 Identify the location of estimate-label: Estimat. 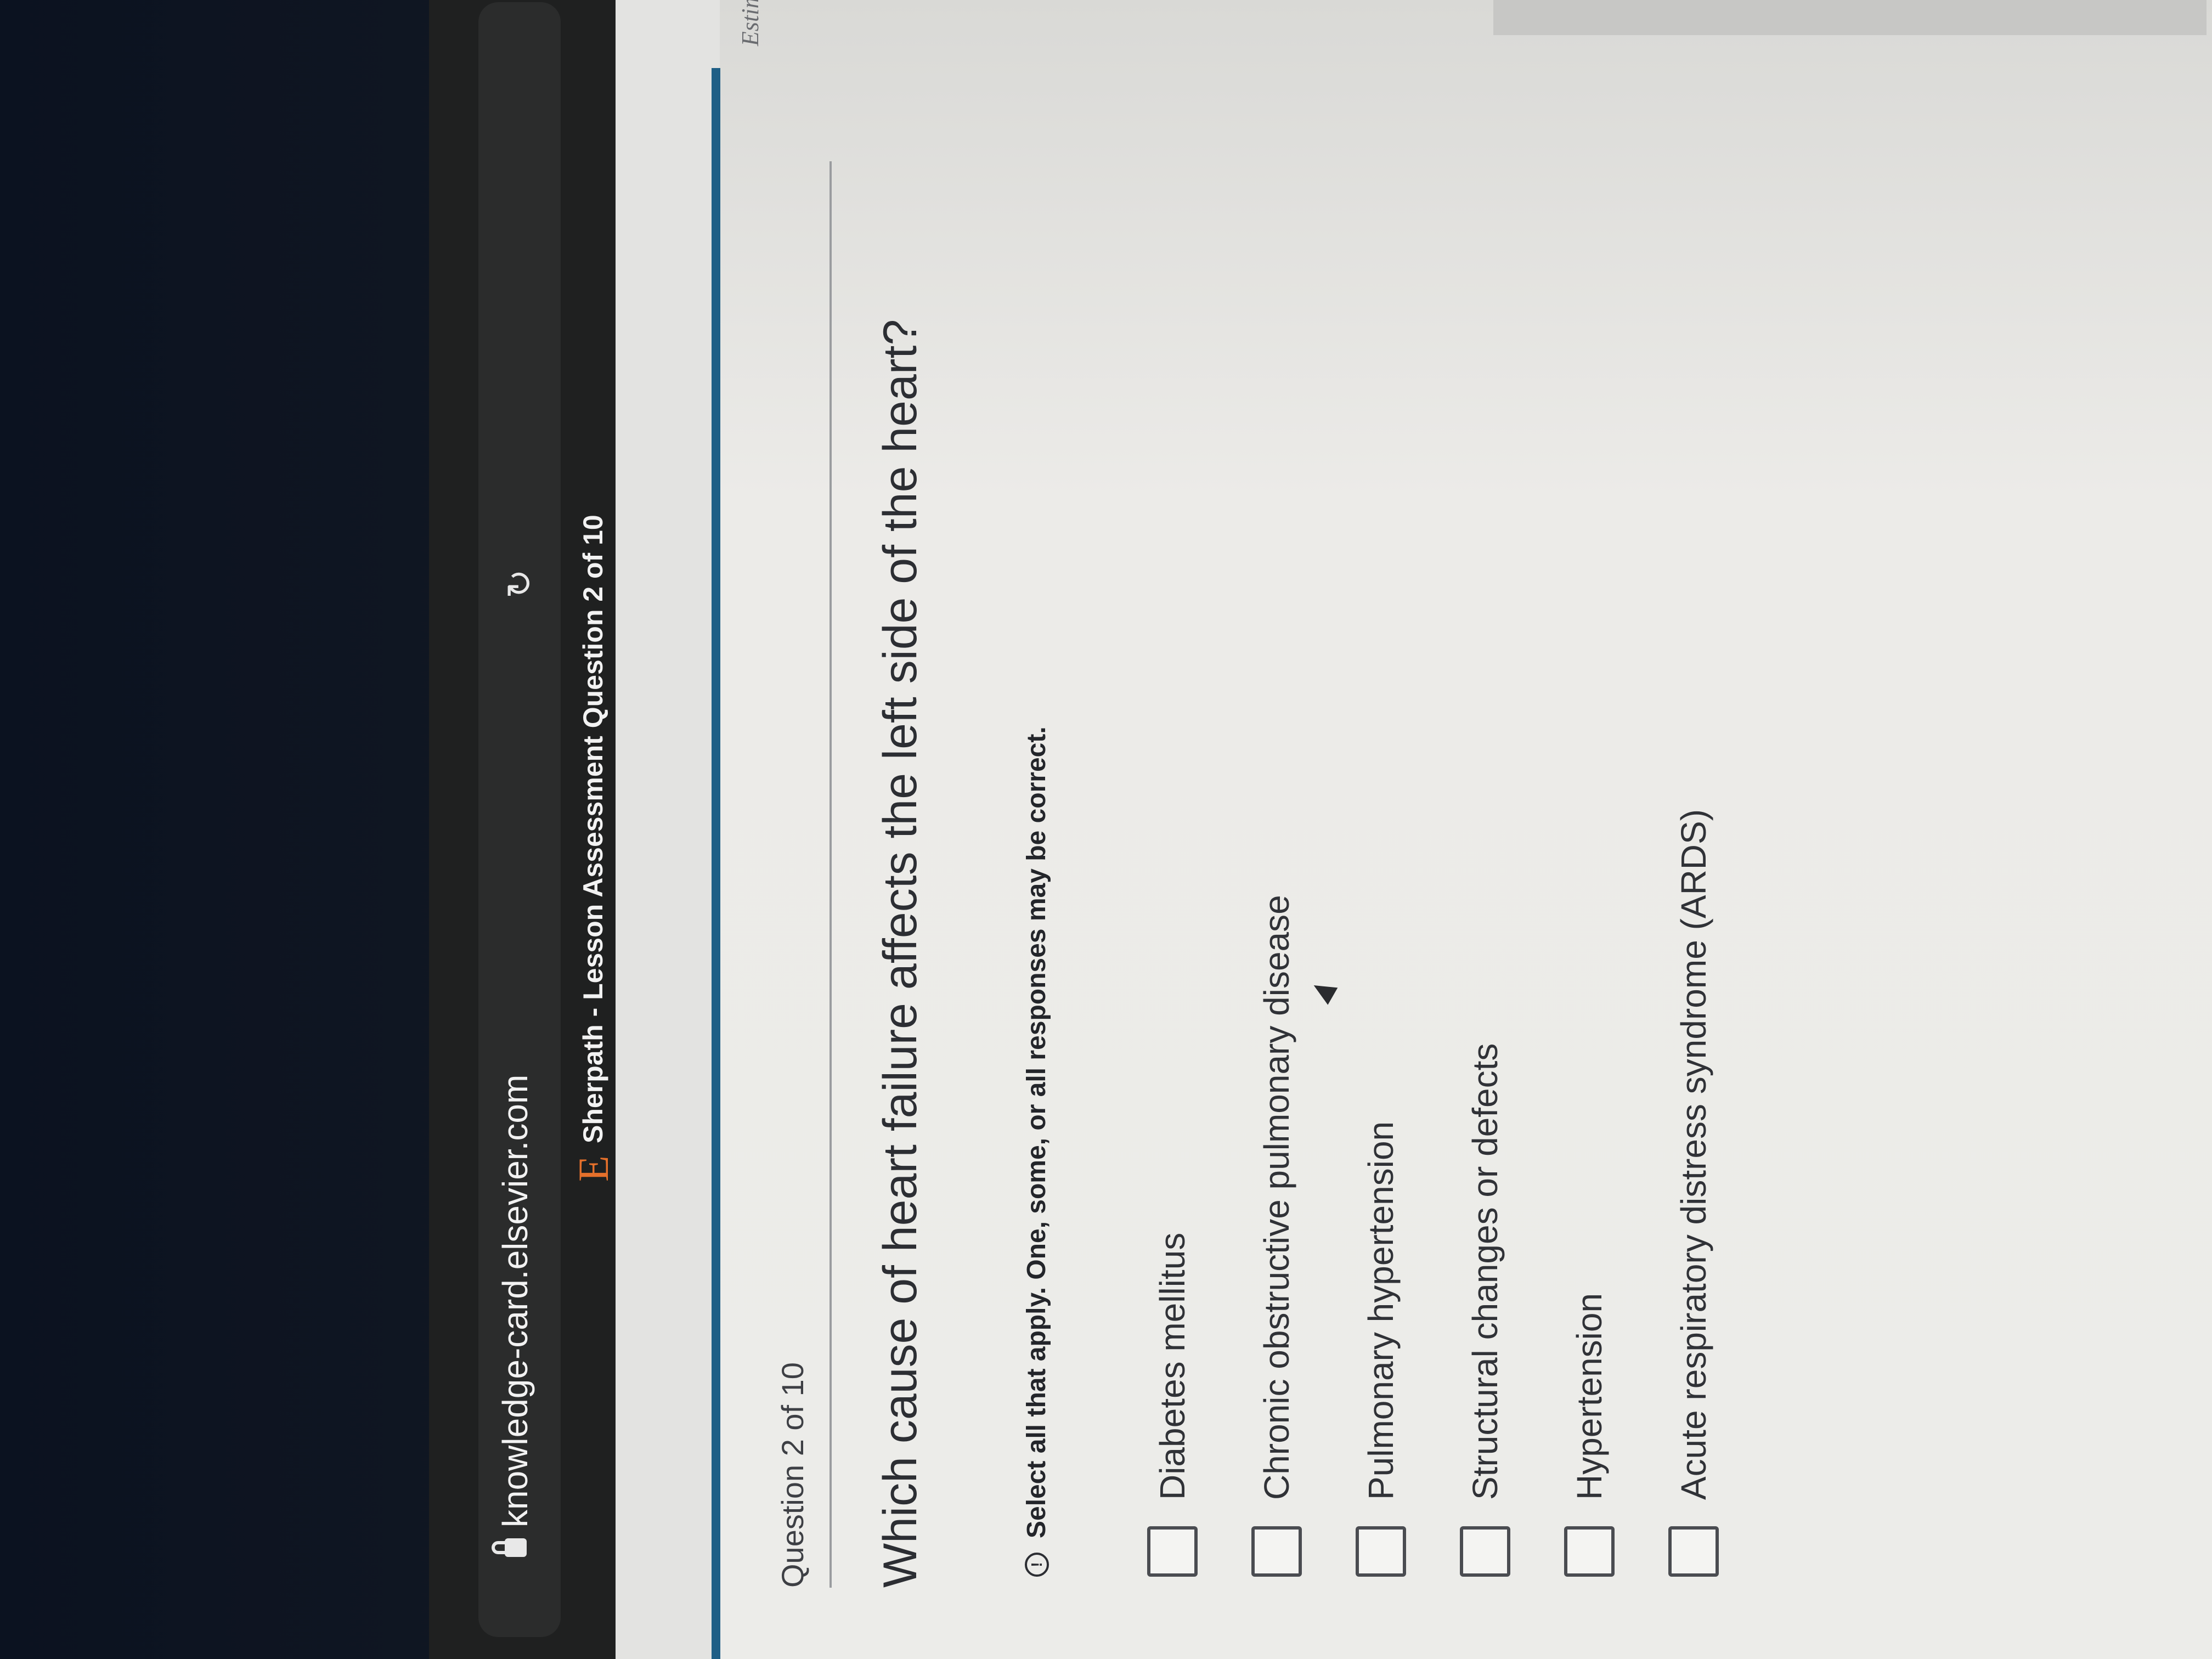
(751, 23).